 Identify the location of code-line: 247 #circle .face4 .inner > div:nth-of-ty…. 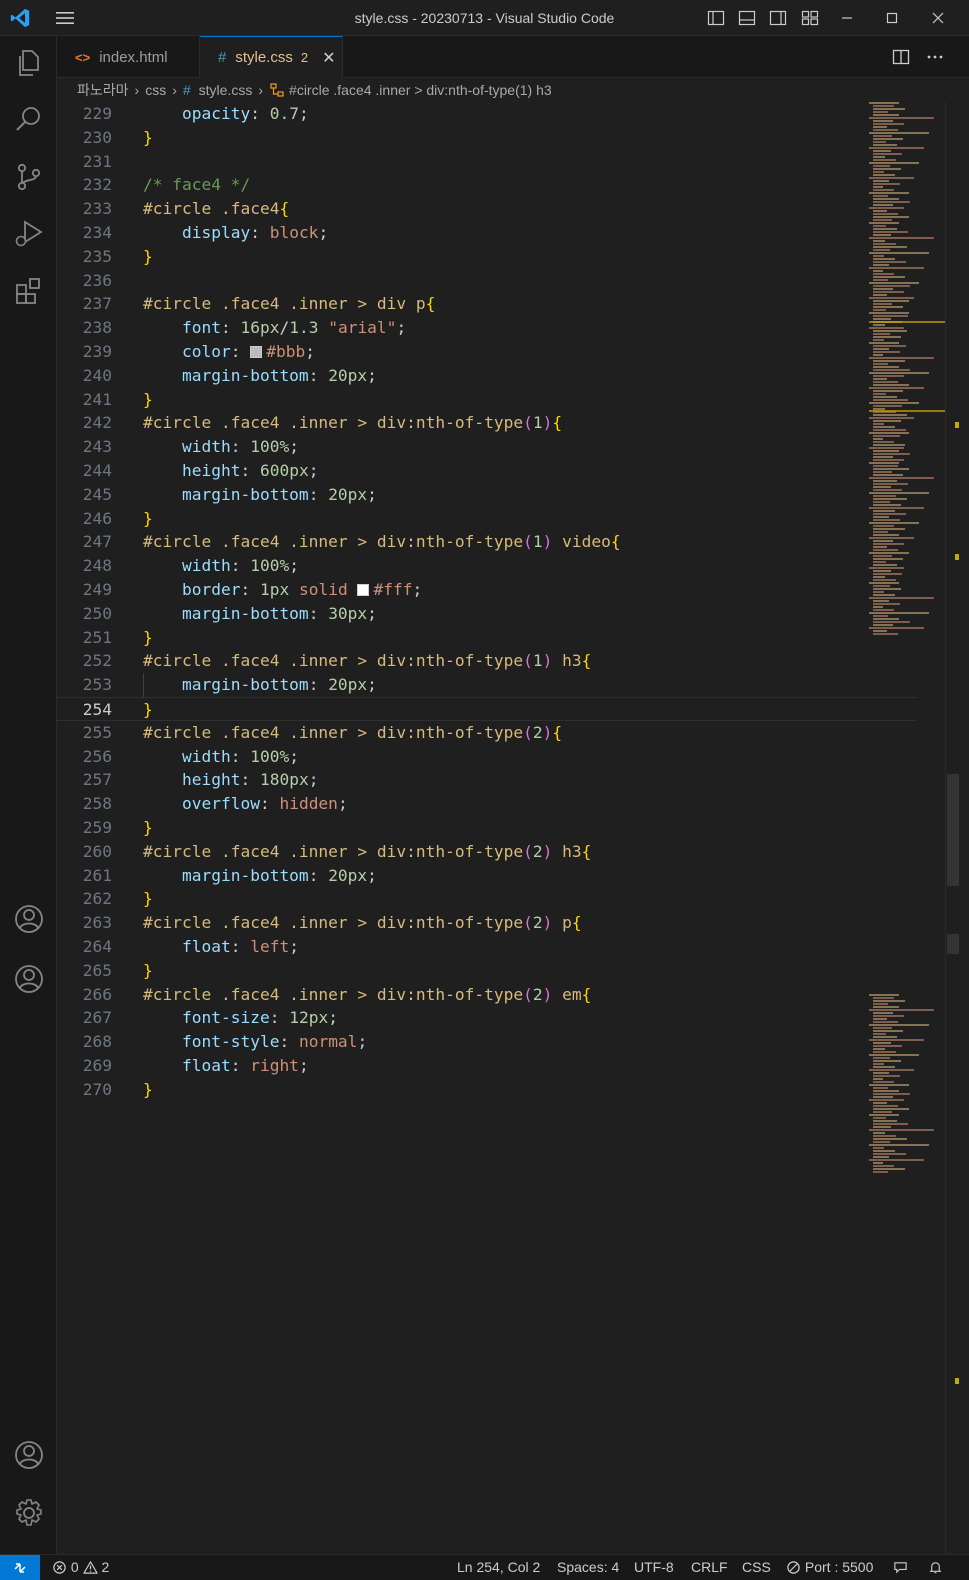
(487, 542).